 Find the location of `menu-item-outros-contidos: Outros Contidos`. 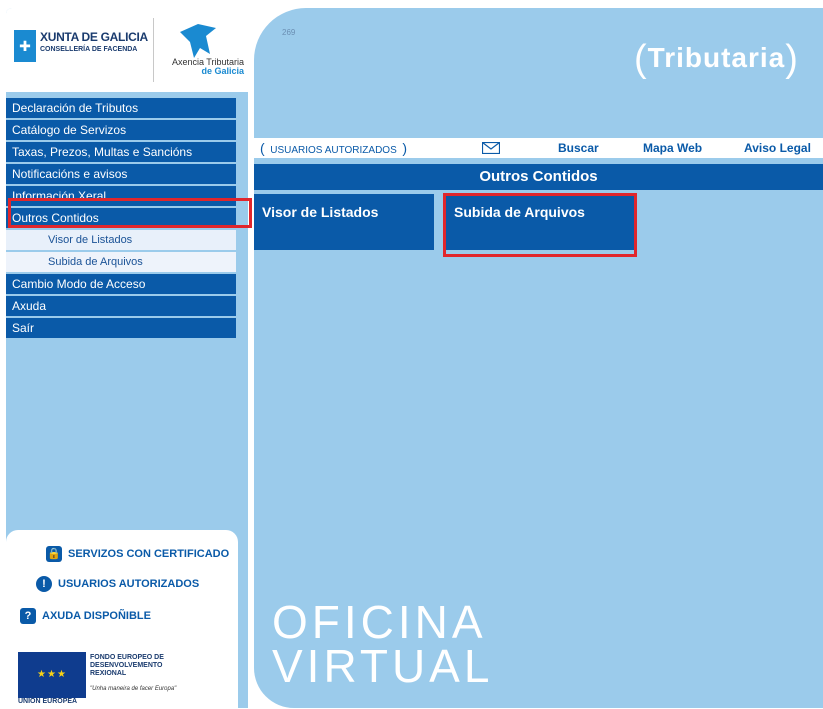

menu-item-outros-contidos: Outros Contidos is located at coordinates (121, 218).